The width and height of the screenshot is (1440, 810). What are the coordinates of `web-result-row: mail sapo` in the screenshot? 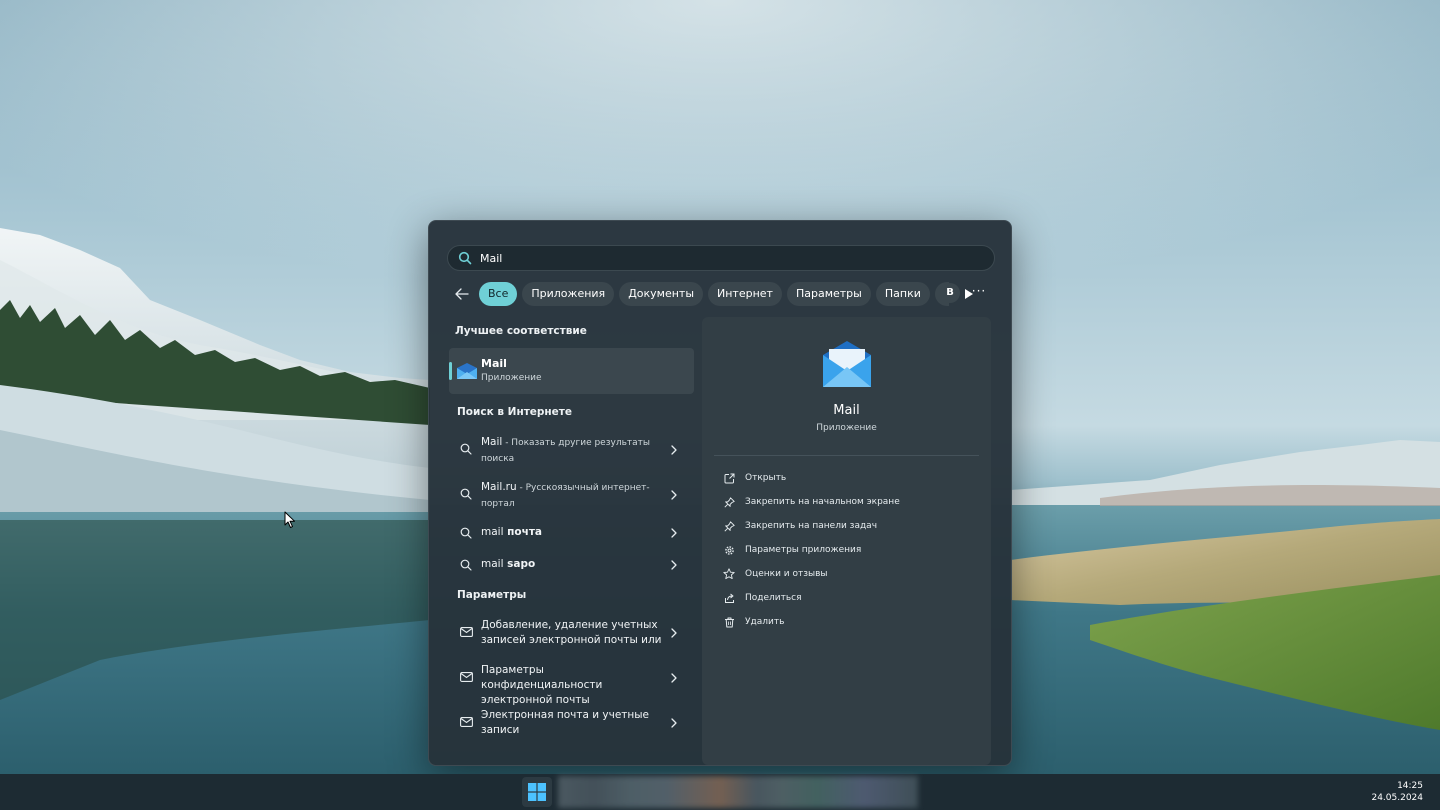 It's located at (571, 566).